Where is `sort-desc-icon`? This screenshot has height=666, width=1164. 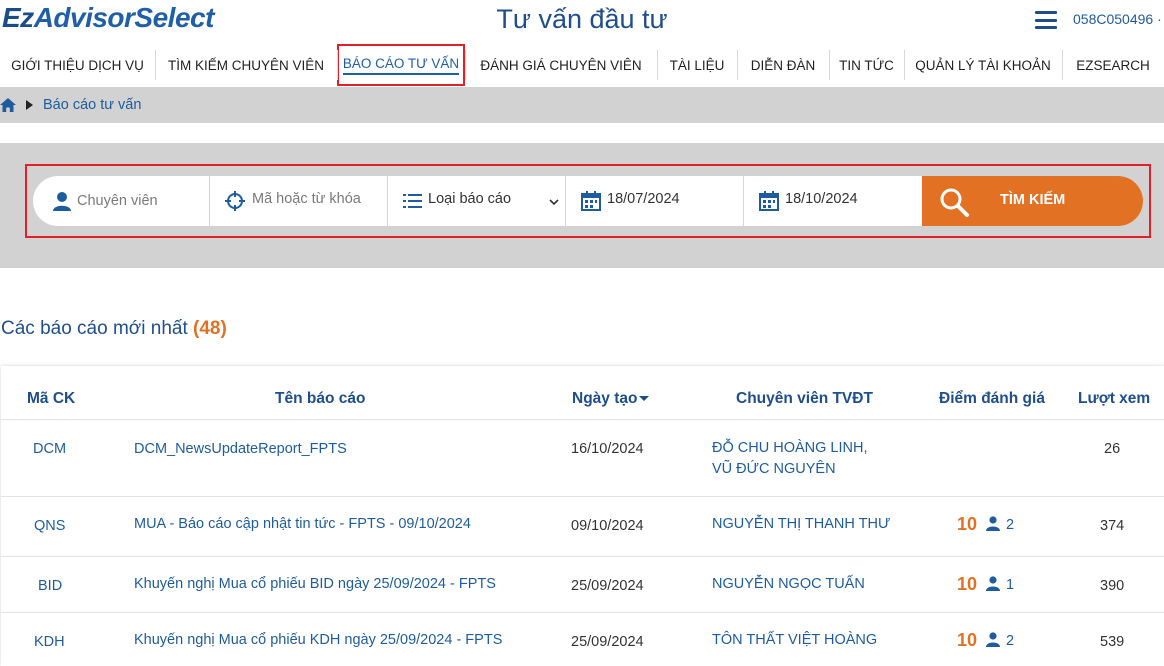 sort-desc-icon is located at coordinates (644, 399).